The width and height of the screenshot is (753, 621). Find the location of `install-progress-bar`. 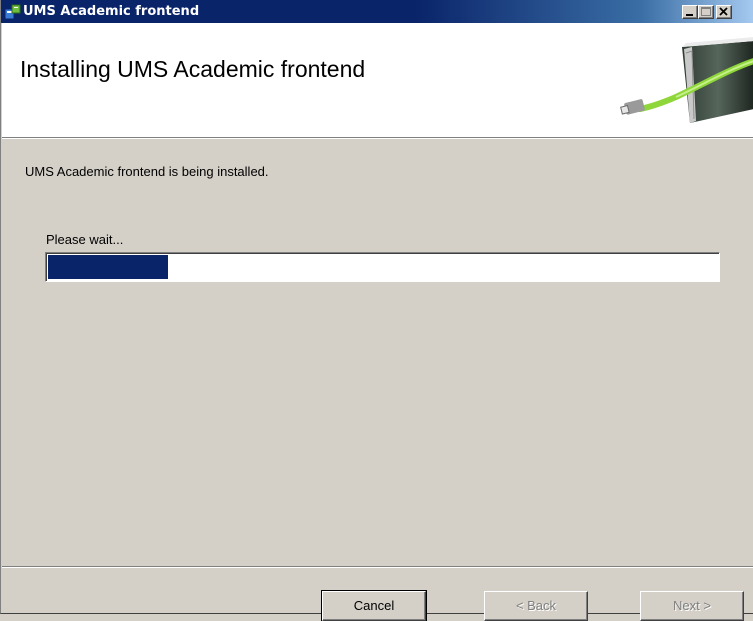

install-progress-bar is located at coordinates (382, 267).